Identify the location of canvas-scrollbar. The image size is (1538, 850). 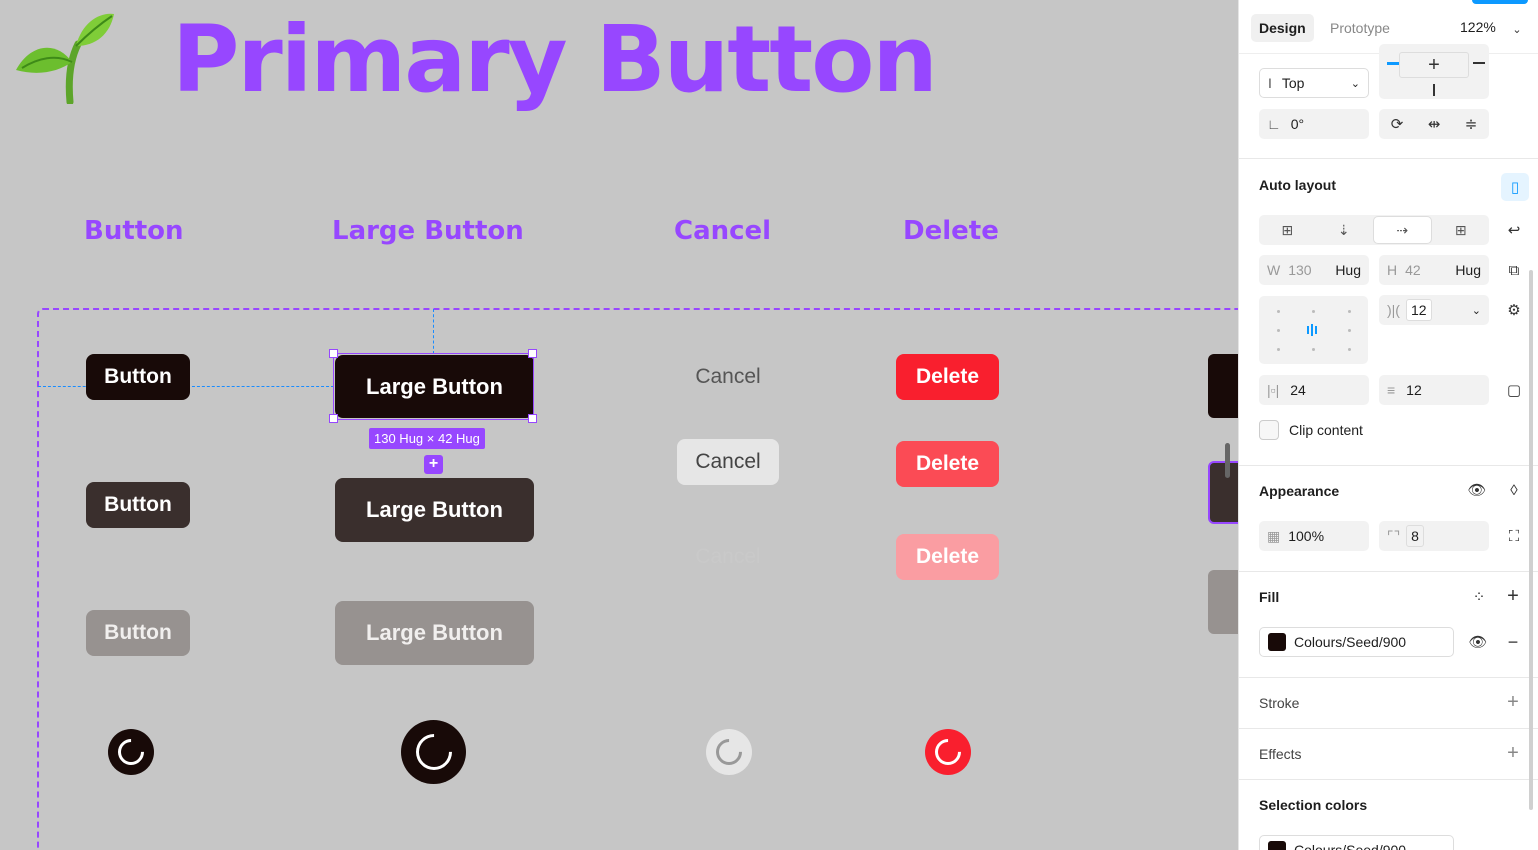
(1227, 460).